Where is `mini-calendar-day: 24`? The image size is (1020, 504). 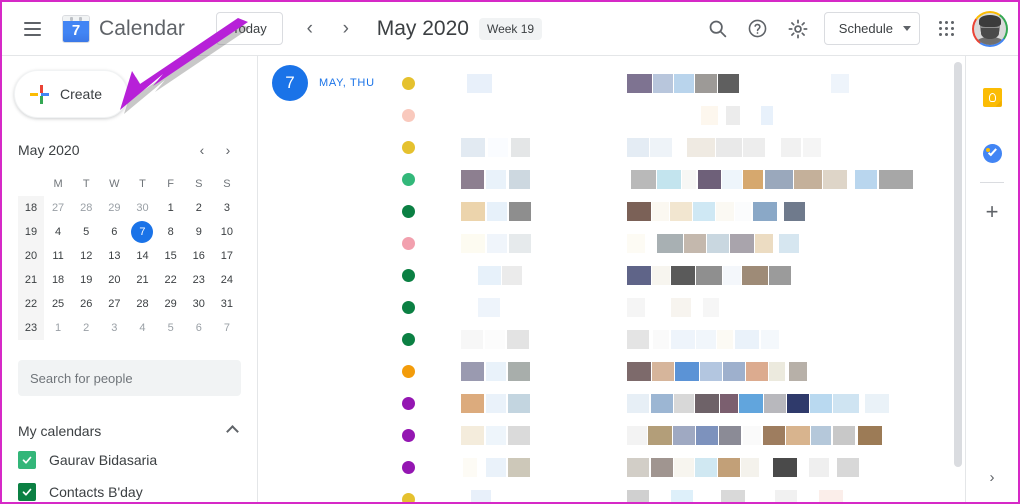 mini-calendar-day: 24 is located at coordinates (227, 280).